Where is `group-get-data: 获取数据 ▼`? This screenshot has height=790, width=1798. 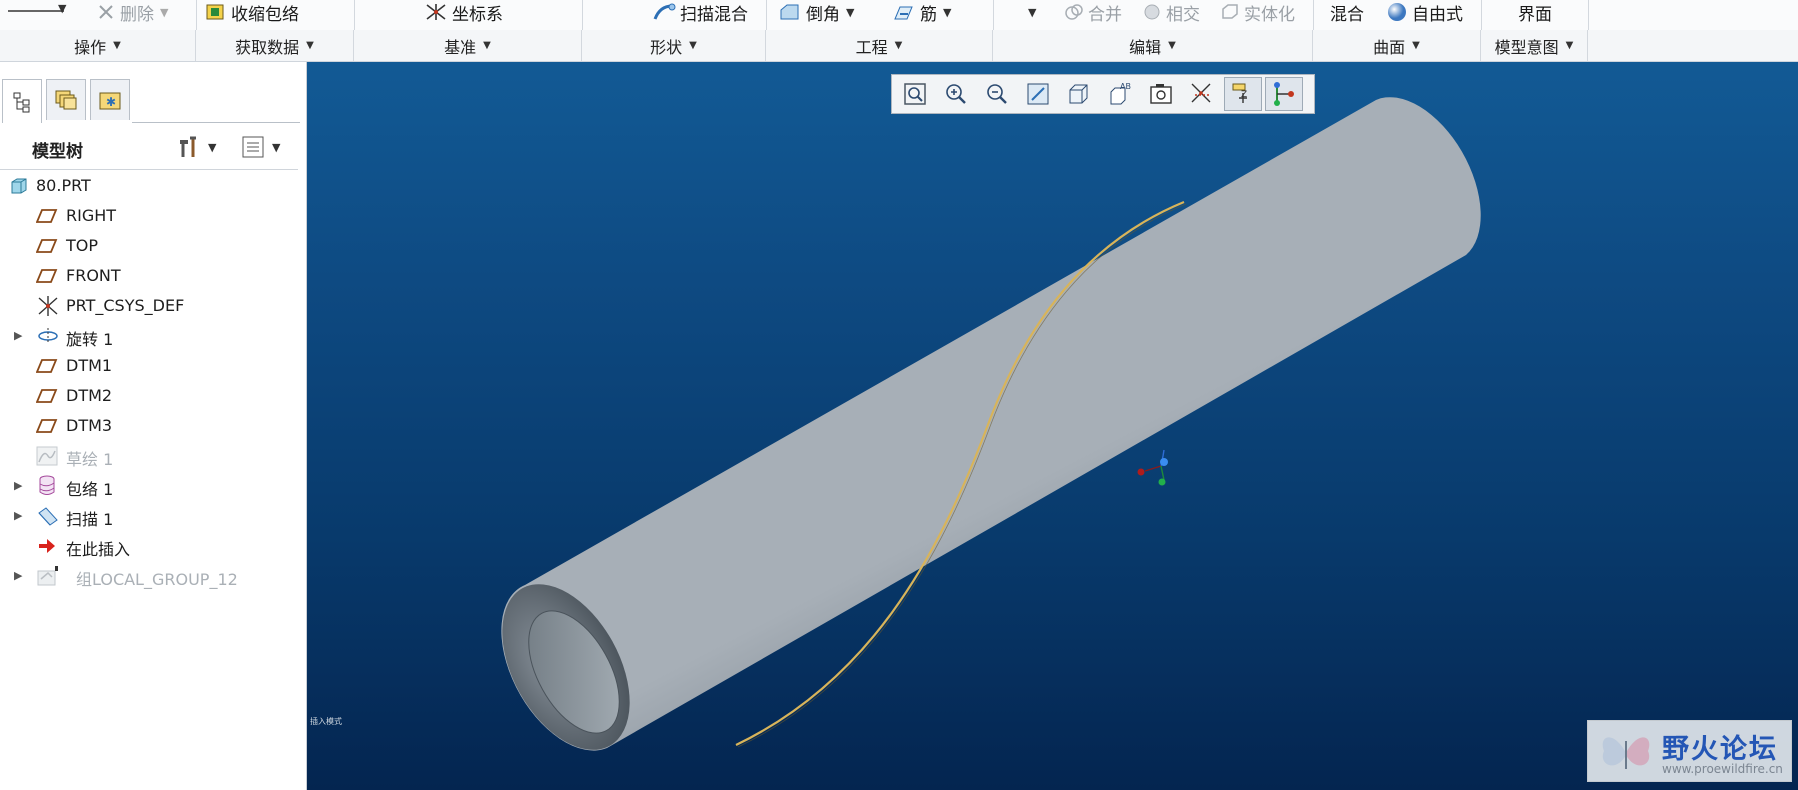
group-get-data: 获取数据 ▼ is located at coordinates (275, 45).